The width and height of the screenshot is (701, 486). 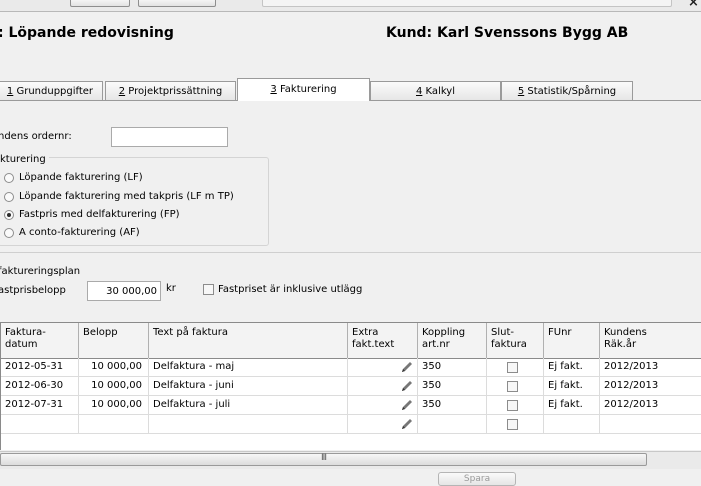 What do you see at coordinates (248, 424) in the screenshot?
I see `cell-text` at bounding box center [248, 424].